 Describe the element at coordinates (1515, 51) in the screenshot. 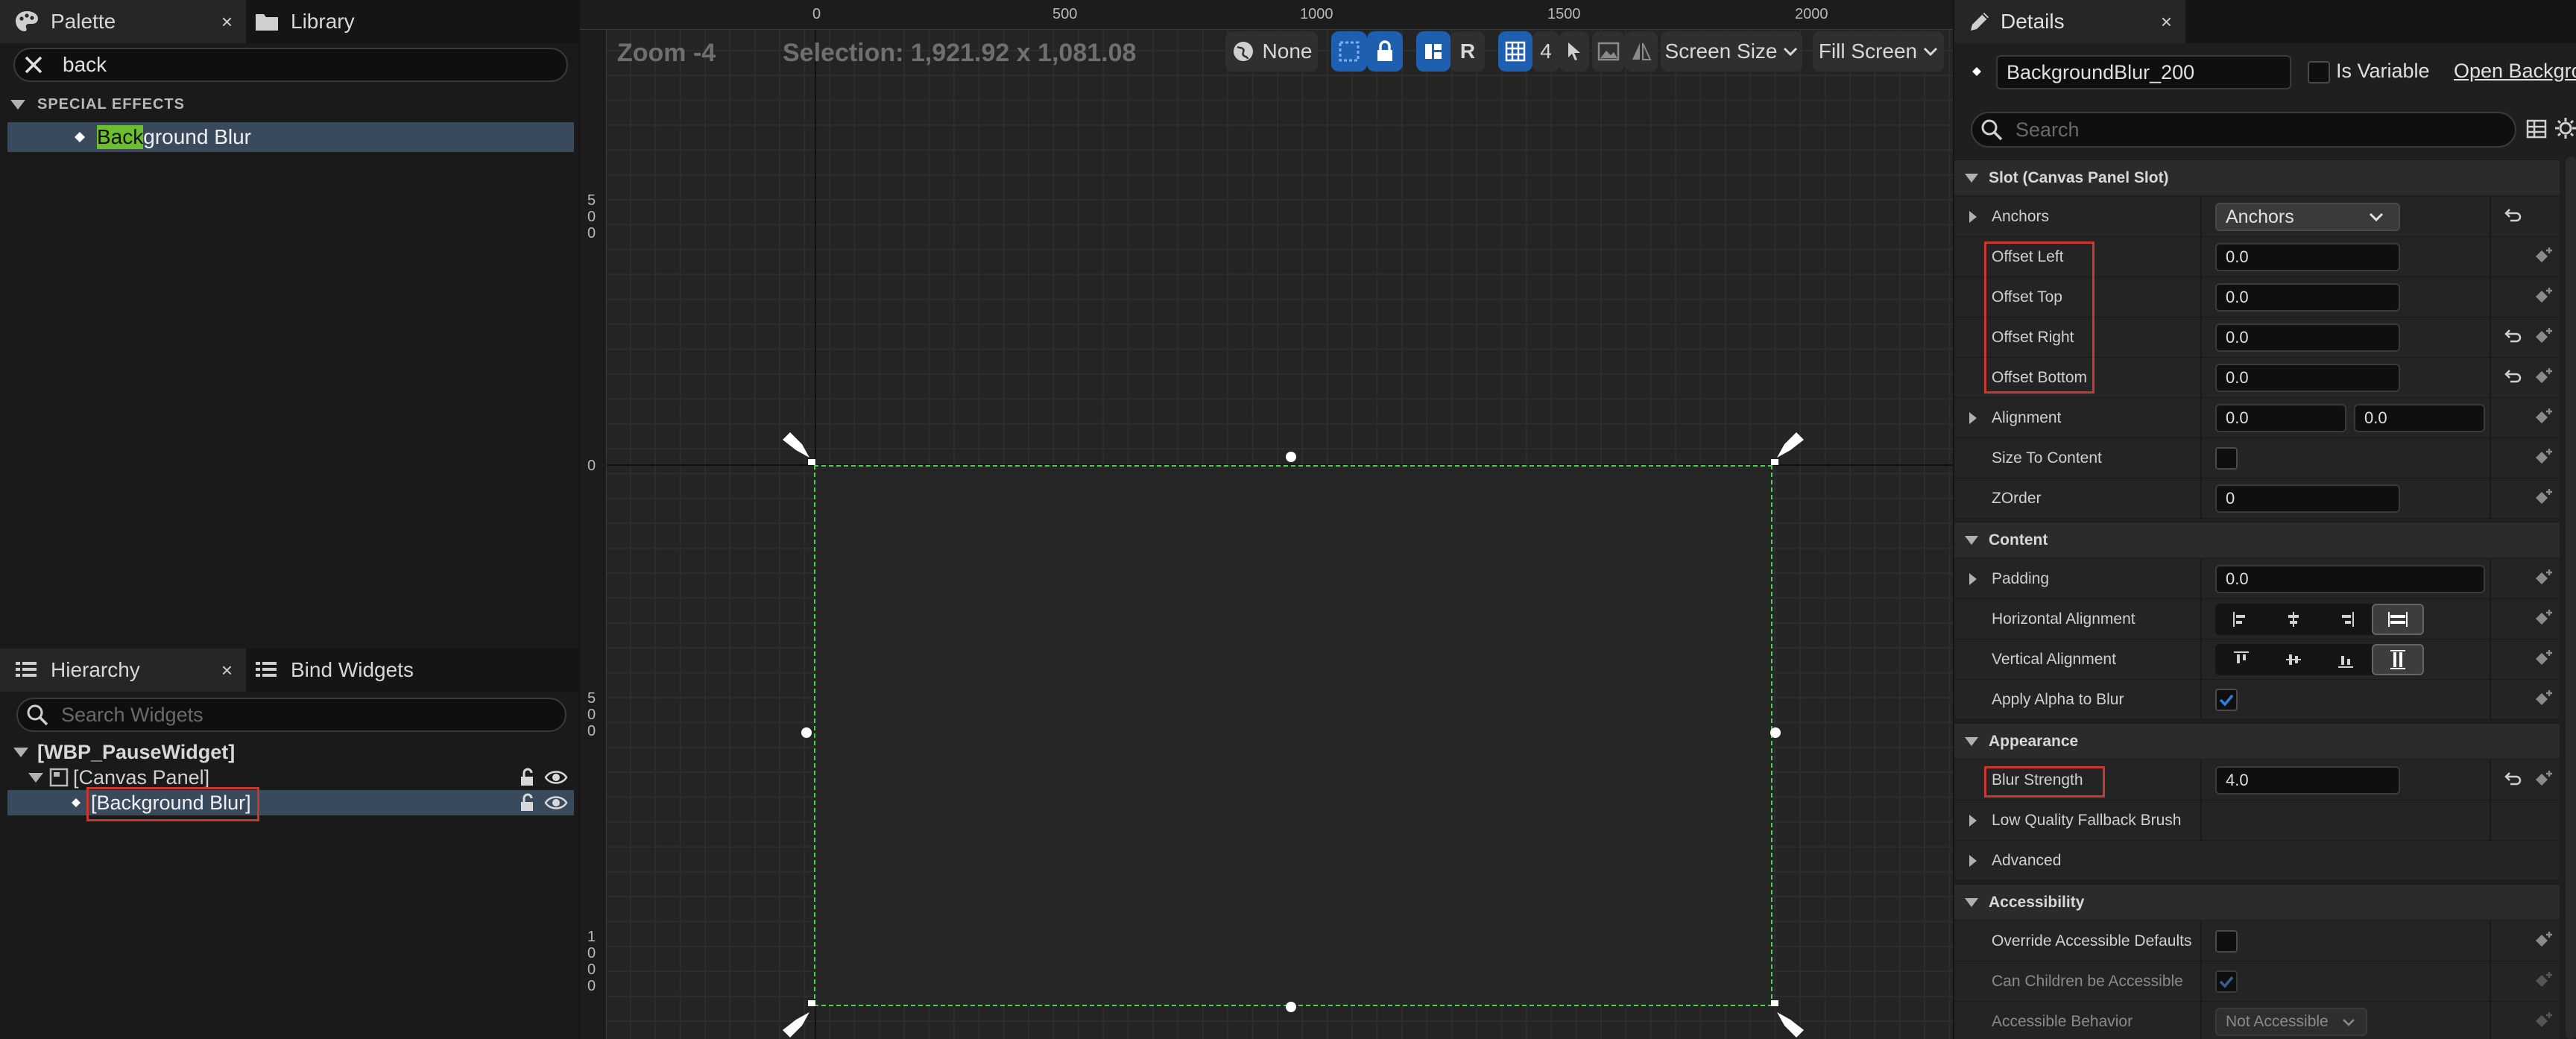

I see `grid-snap-toggle` at that location.